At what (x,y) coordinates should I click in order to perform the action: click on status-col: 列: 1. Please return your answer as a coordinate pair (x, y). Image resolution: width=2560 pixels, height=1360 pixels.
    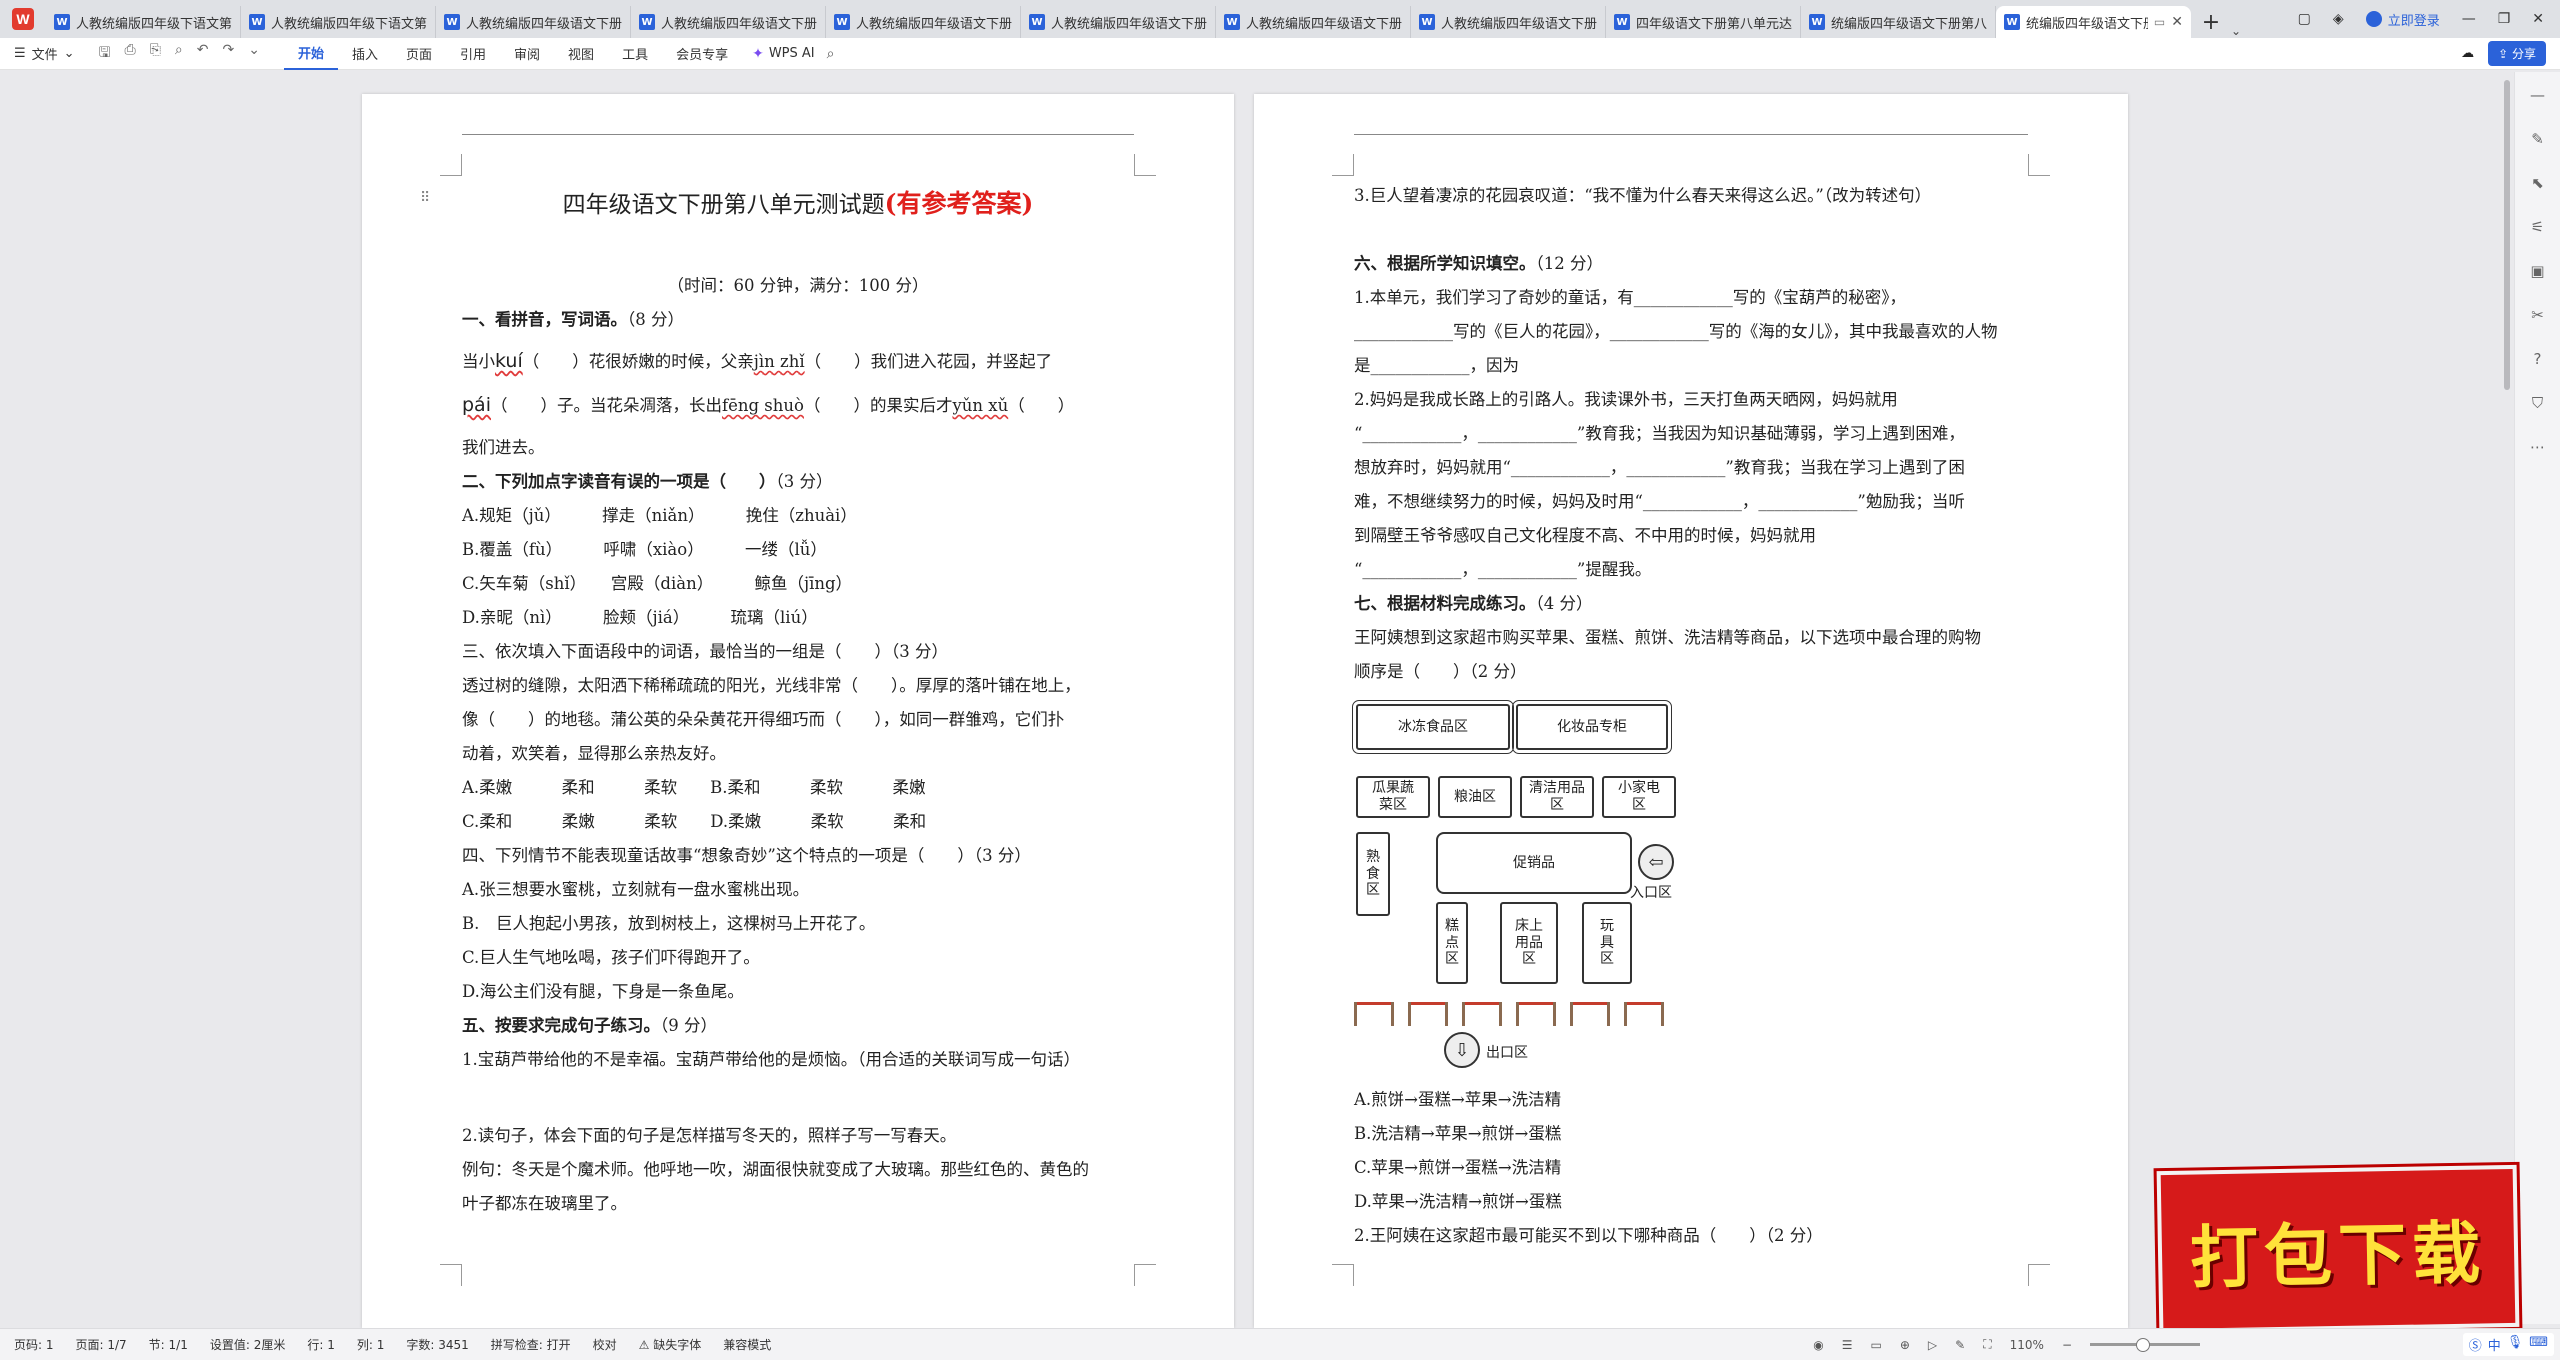
    Looking at the image, I should click on (371, 1344).